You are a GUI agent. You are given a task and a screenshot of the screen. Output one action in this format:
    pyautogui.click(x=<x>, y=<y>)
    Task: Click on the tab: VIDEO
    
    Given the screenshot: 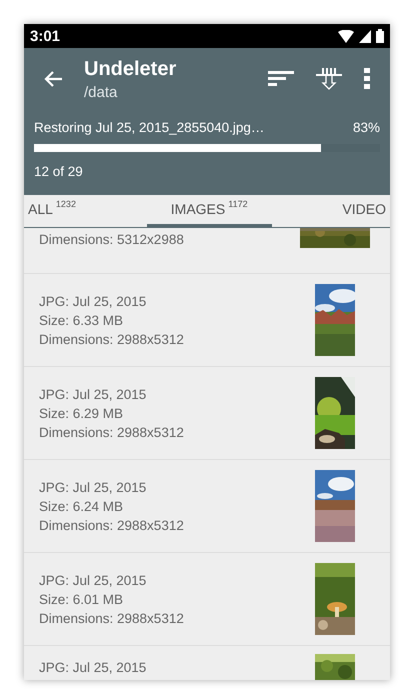 What is the action you would take?
    pyautogui.click(x=364, y=211)
    